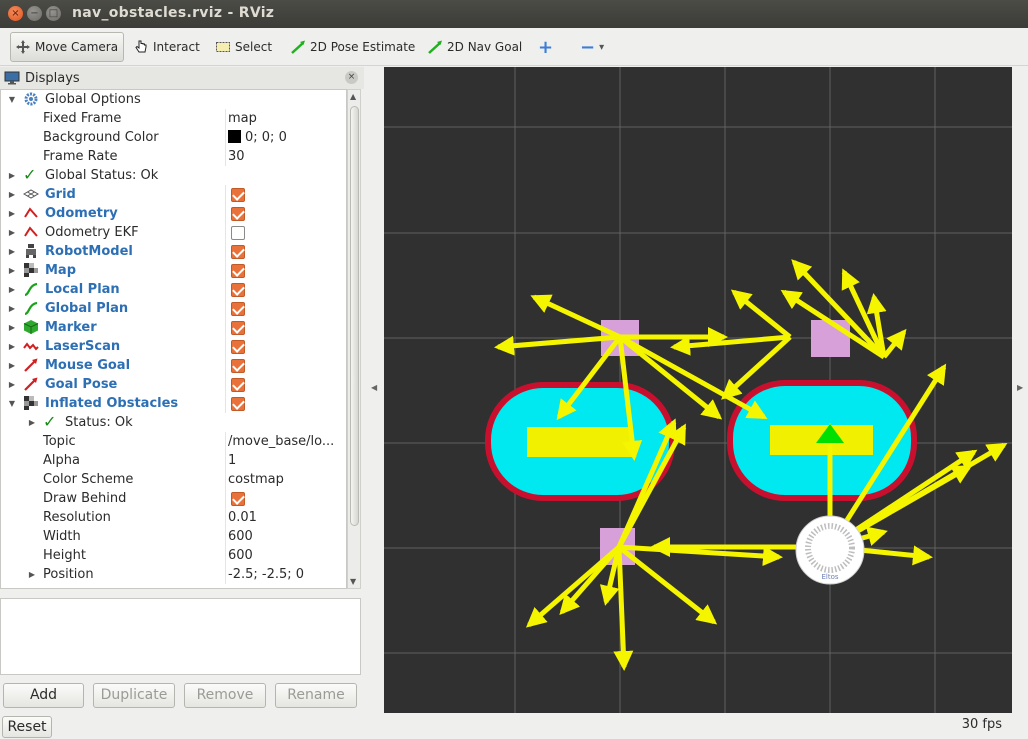  I want to click on expand-right-arrow-icon: ▶, so click(1020, 387).